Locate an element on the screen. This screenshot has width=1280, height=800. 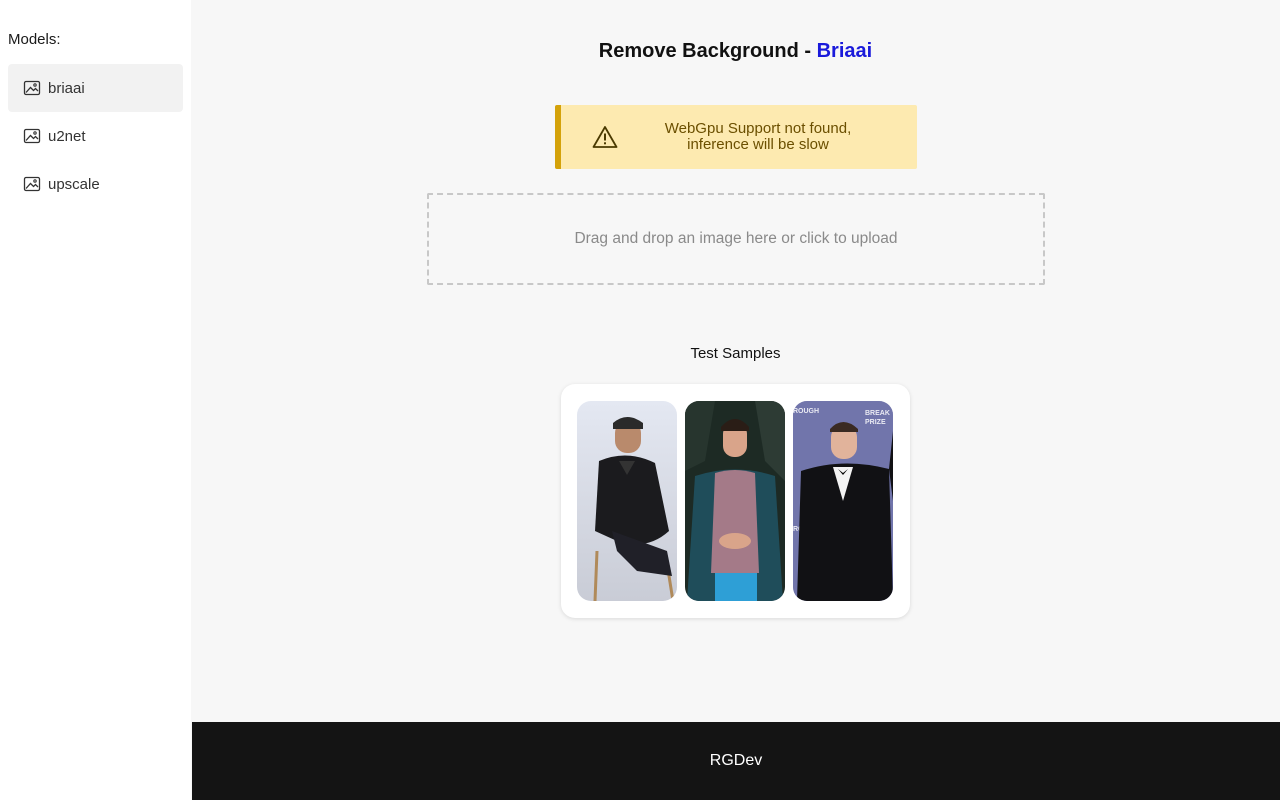
test-samples-card: ROUGH BREAK PRIZE ROUGH is located at coordinates (735, 501).